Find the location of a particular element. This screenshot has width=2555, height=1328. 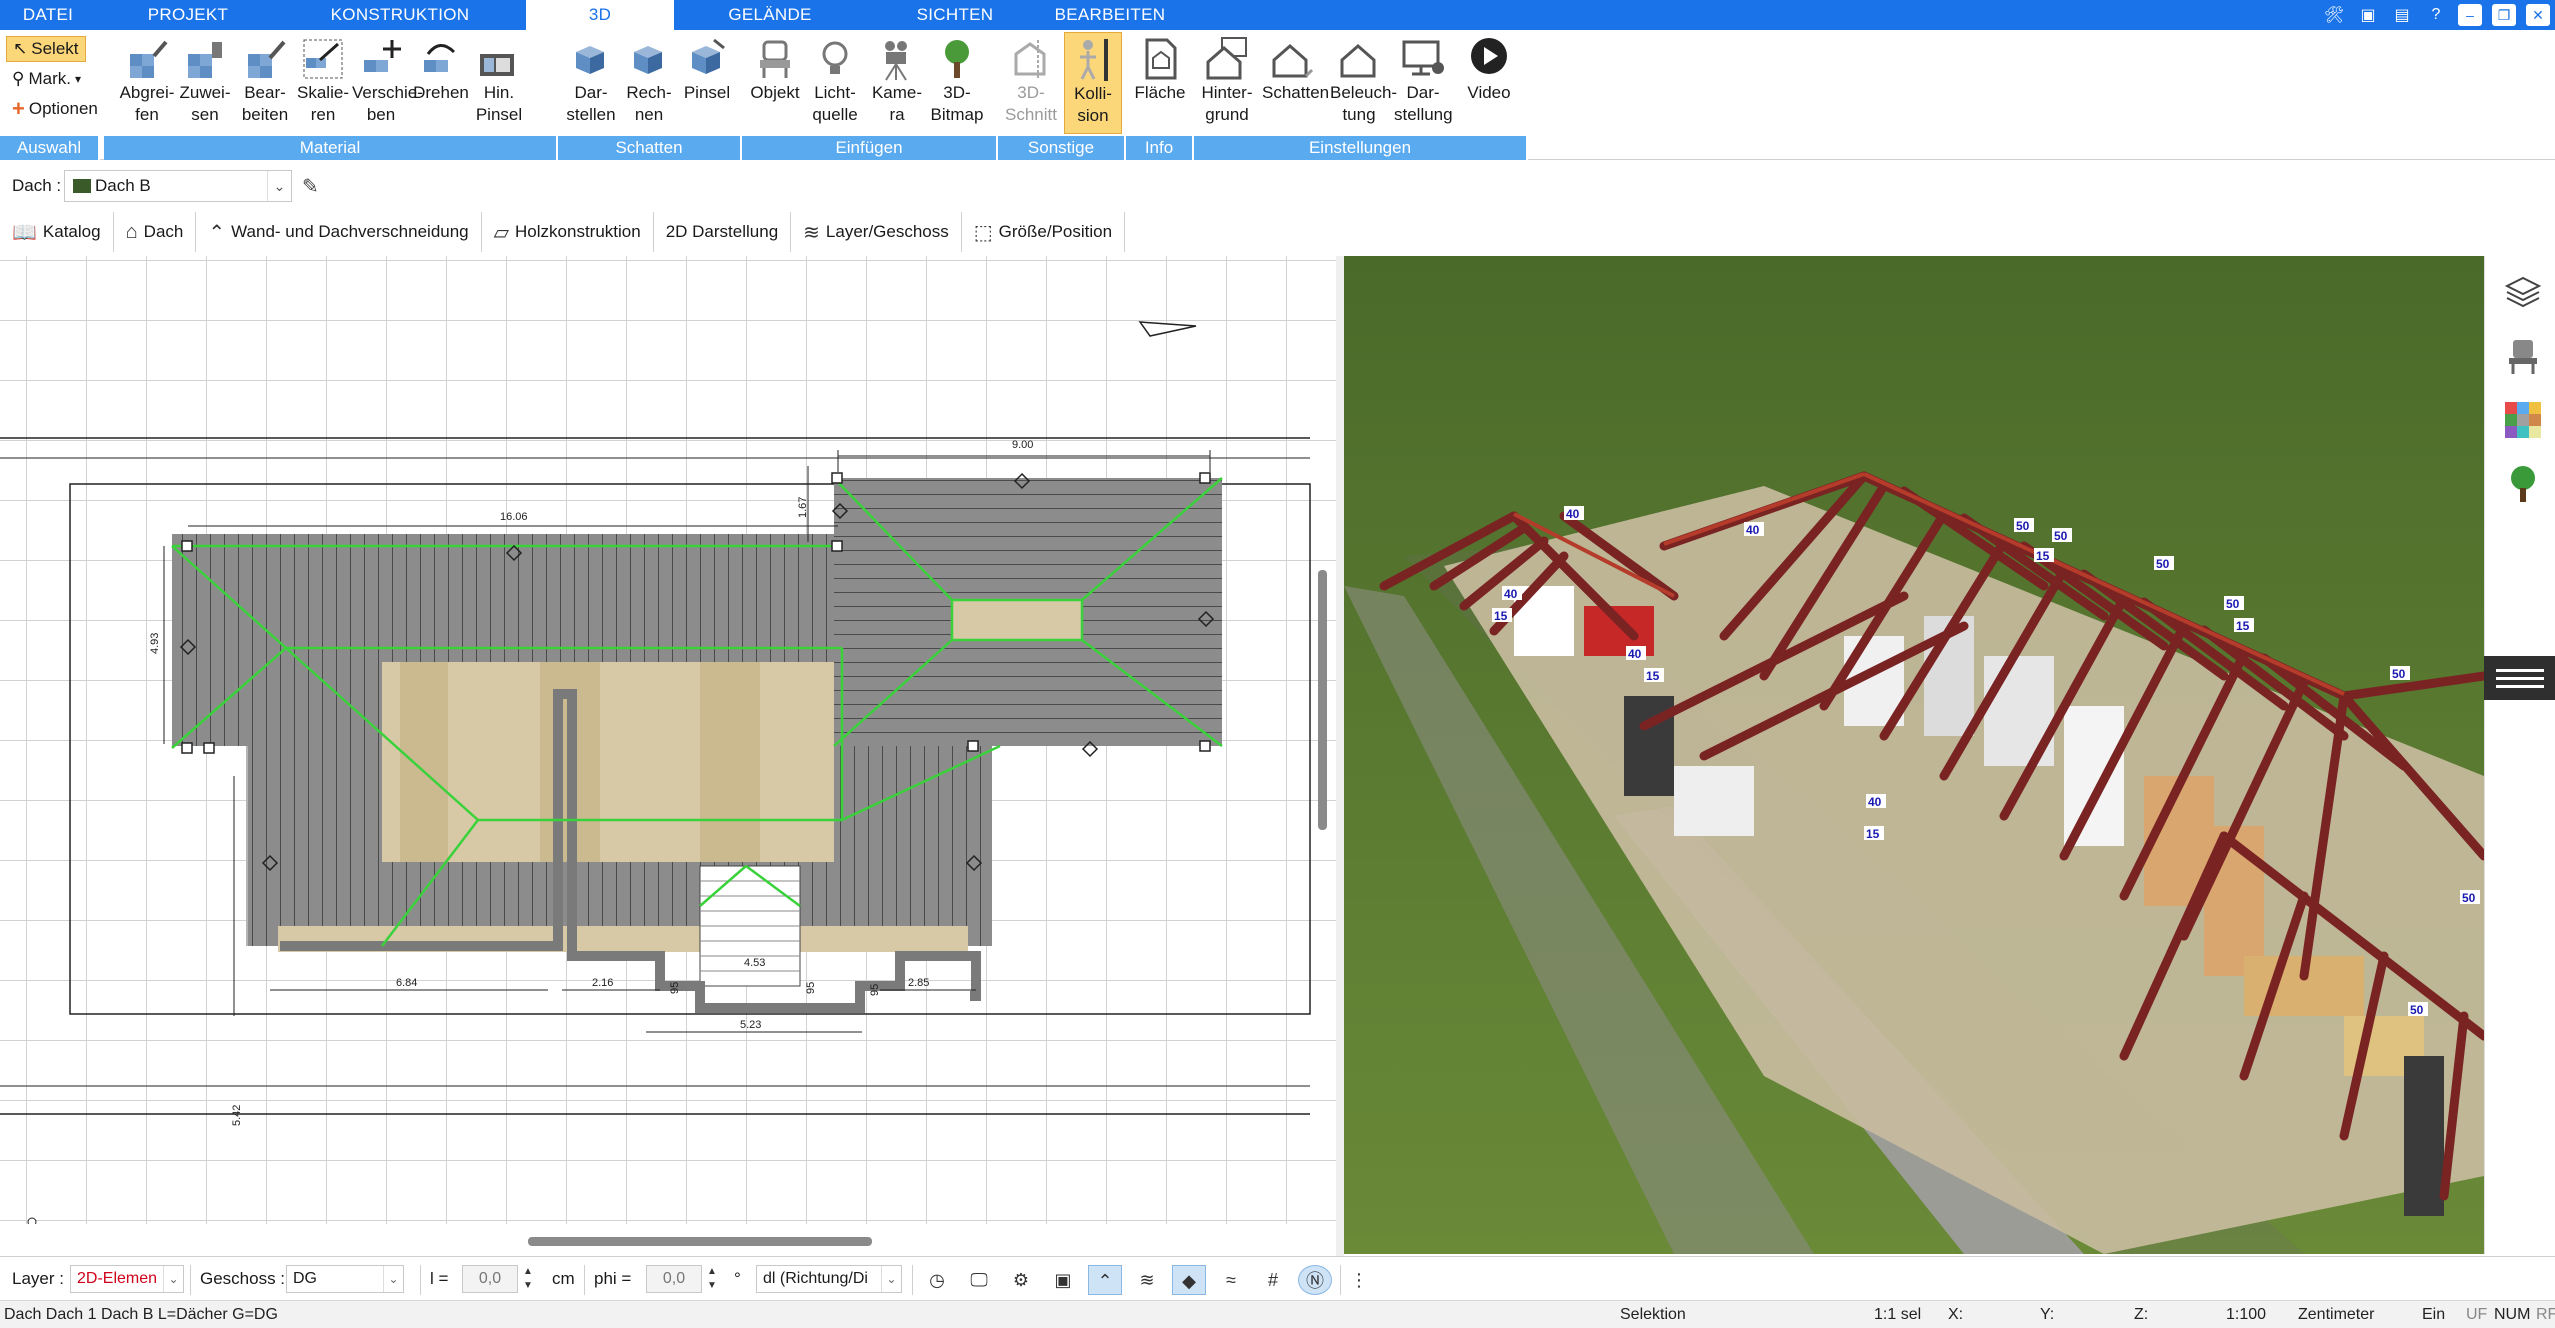

phi-stepper: ▲ ▼ is located at coordinates (712, 1280).